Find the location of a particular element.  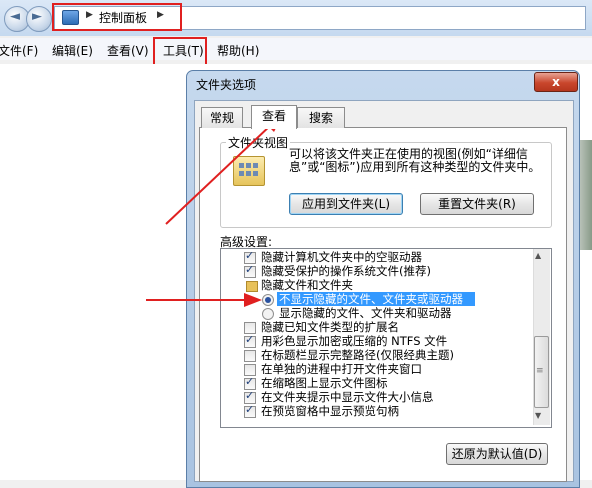

tab-search: 搜索 is located at coordinates (321, 117).